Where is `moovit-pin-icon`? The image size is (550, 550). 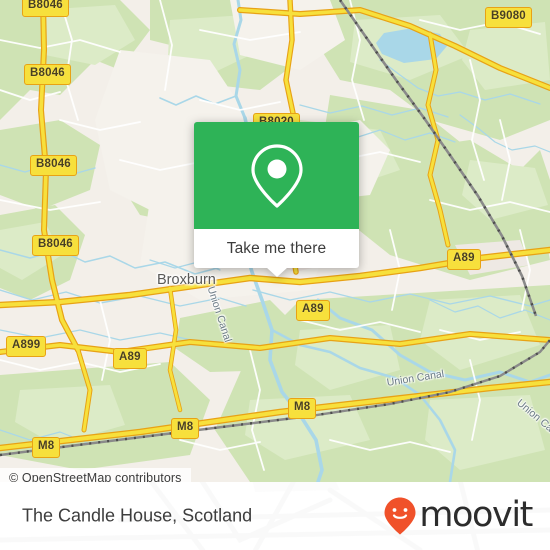 moovit-pin-icon is located at coordinates (400, 516).